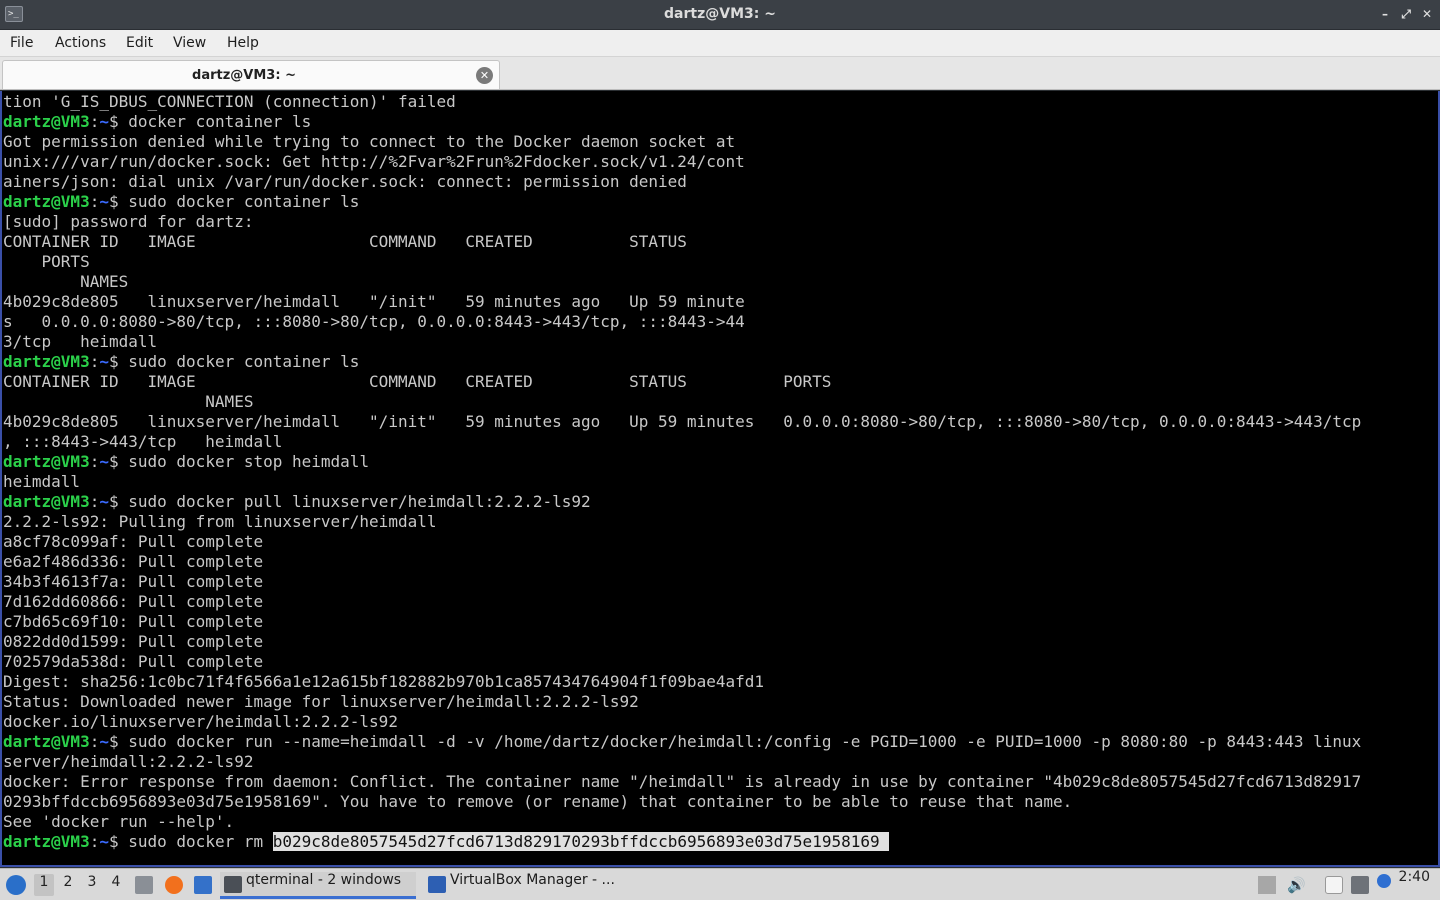 This screenshot has height=900, width=1440. What do you see at coordinates (1385, 14) in the screenshot?
I see `minimize-button: –` at bounding box center [1385, 14].